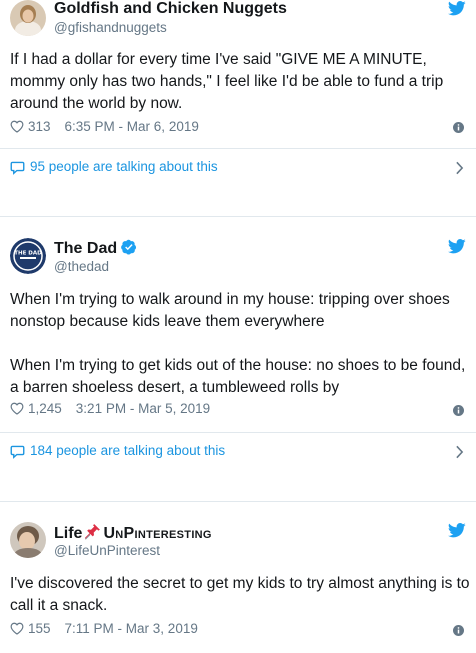 The width and height of the screenshot is (476, 653). Describe the element at coordinates (238, 452) in the screenshot. I see `conversation-link: 184 people are talking about this` at that location.